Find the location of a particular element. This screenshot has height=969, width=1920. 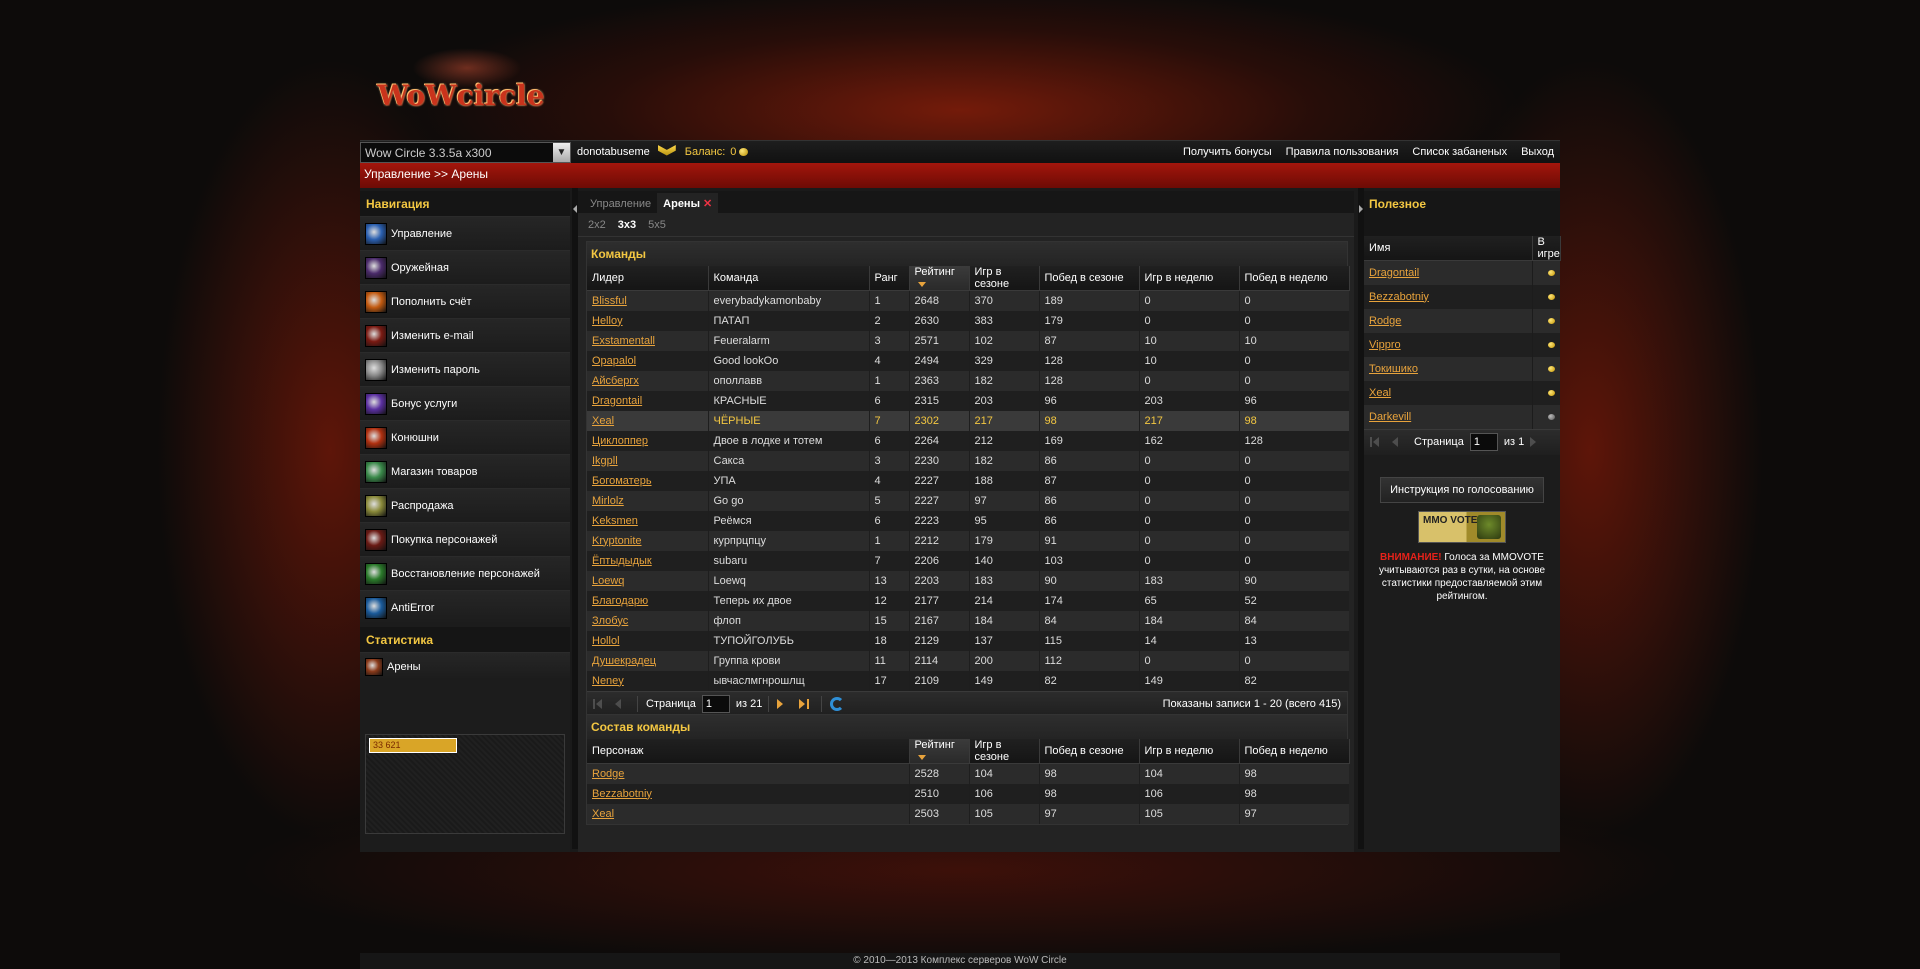

table-row: Kryptonite курпрцпцу 1 2212 179 91 0 0 is located at coordinates (968, 540).